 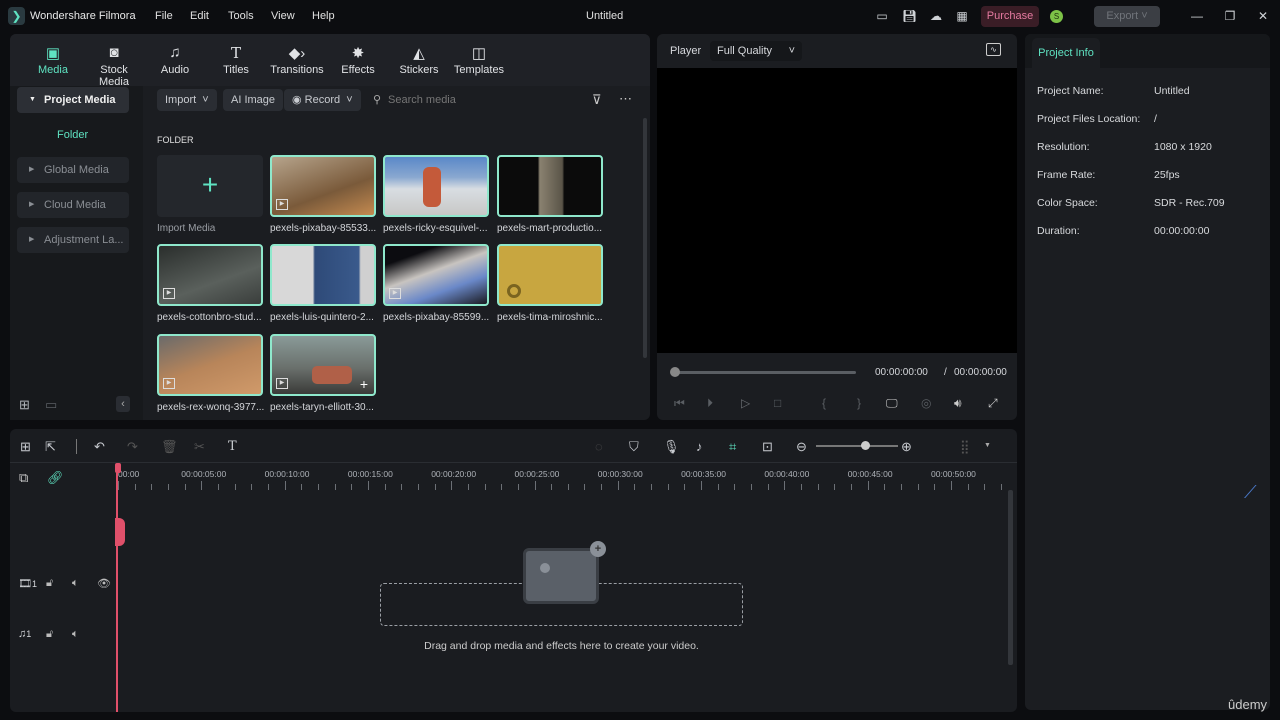 What do you see at coordinates (73, 205) in the screenshot?
I see `sidebar-cloud-media: ▶ Cloud Media` at bounding box center [73, 205].